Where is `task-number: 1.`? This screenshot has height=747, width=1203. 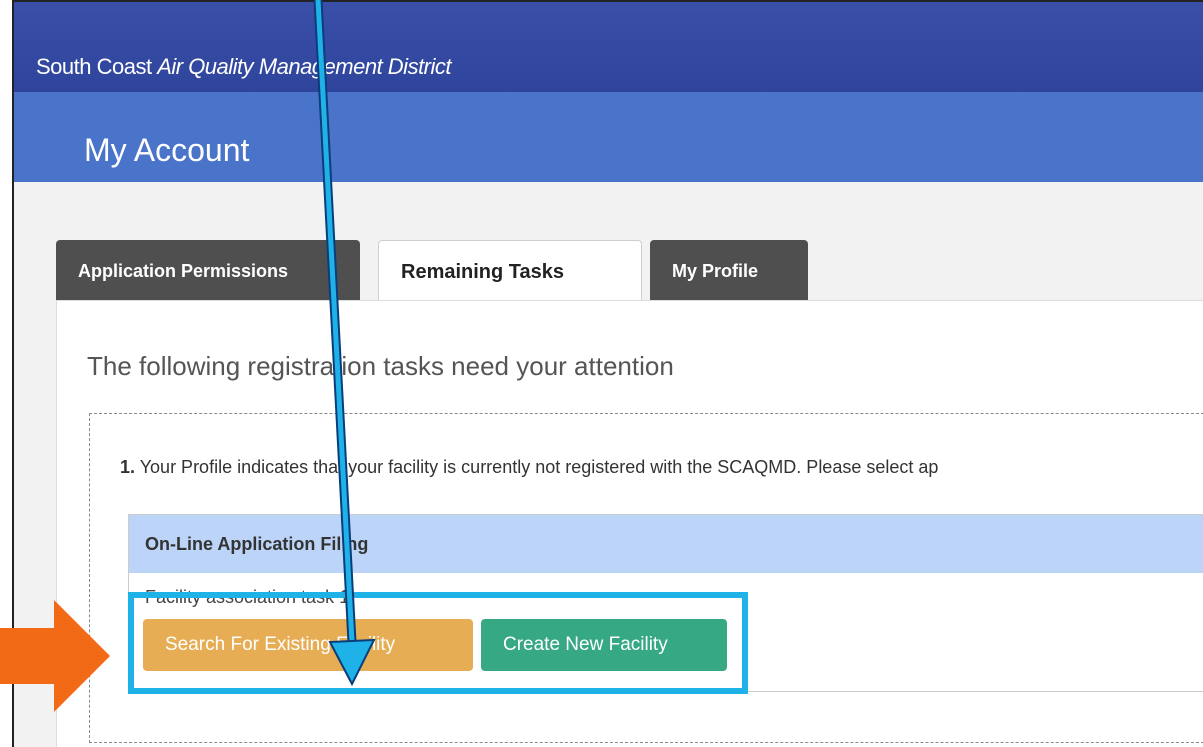
task-number: 1. is located at coordinates (128, 467).